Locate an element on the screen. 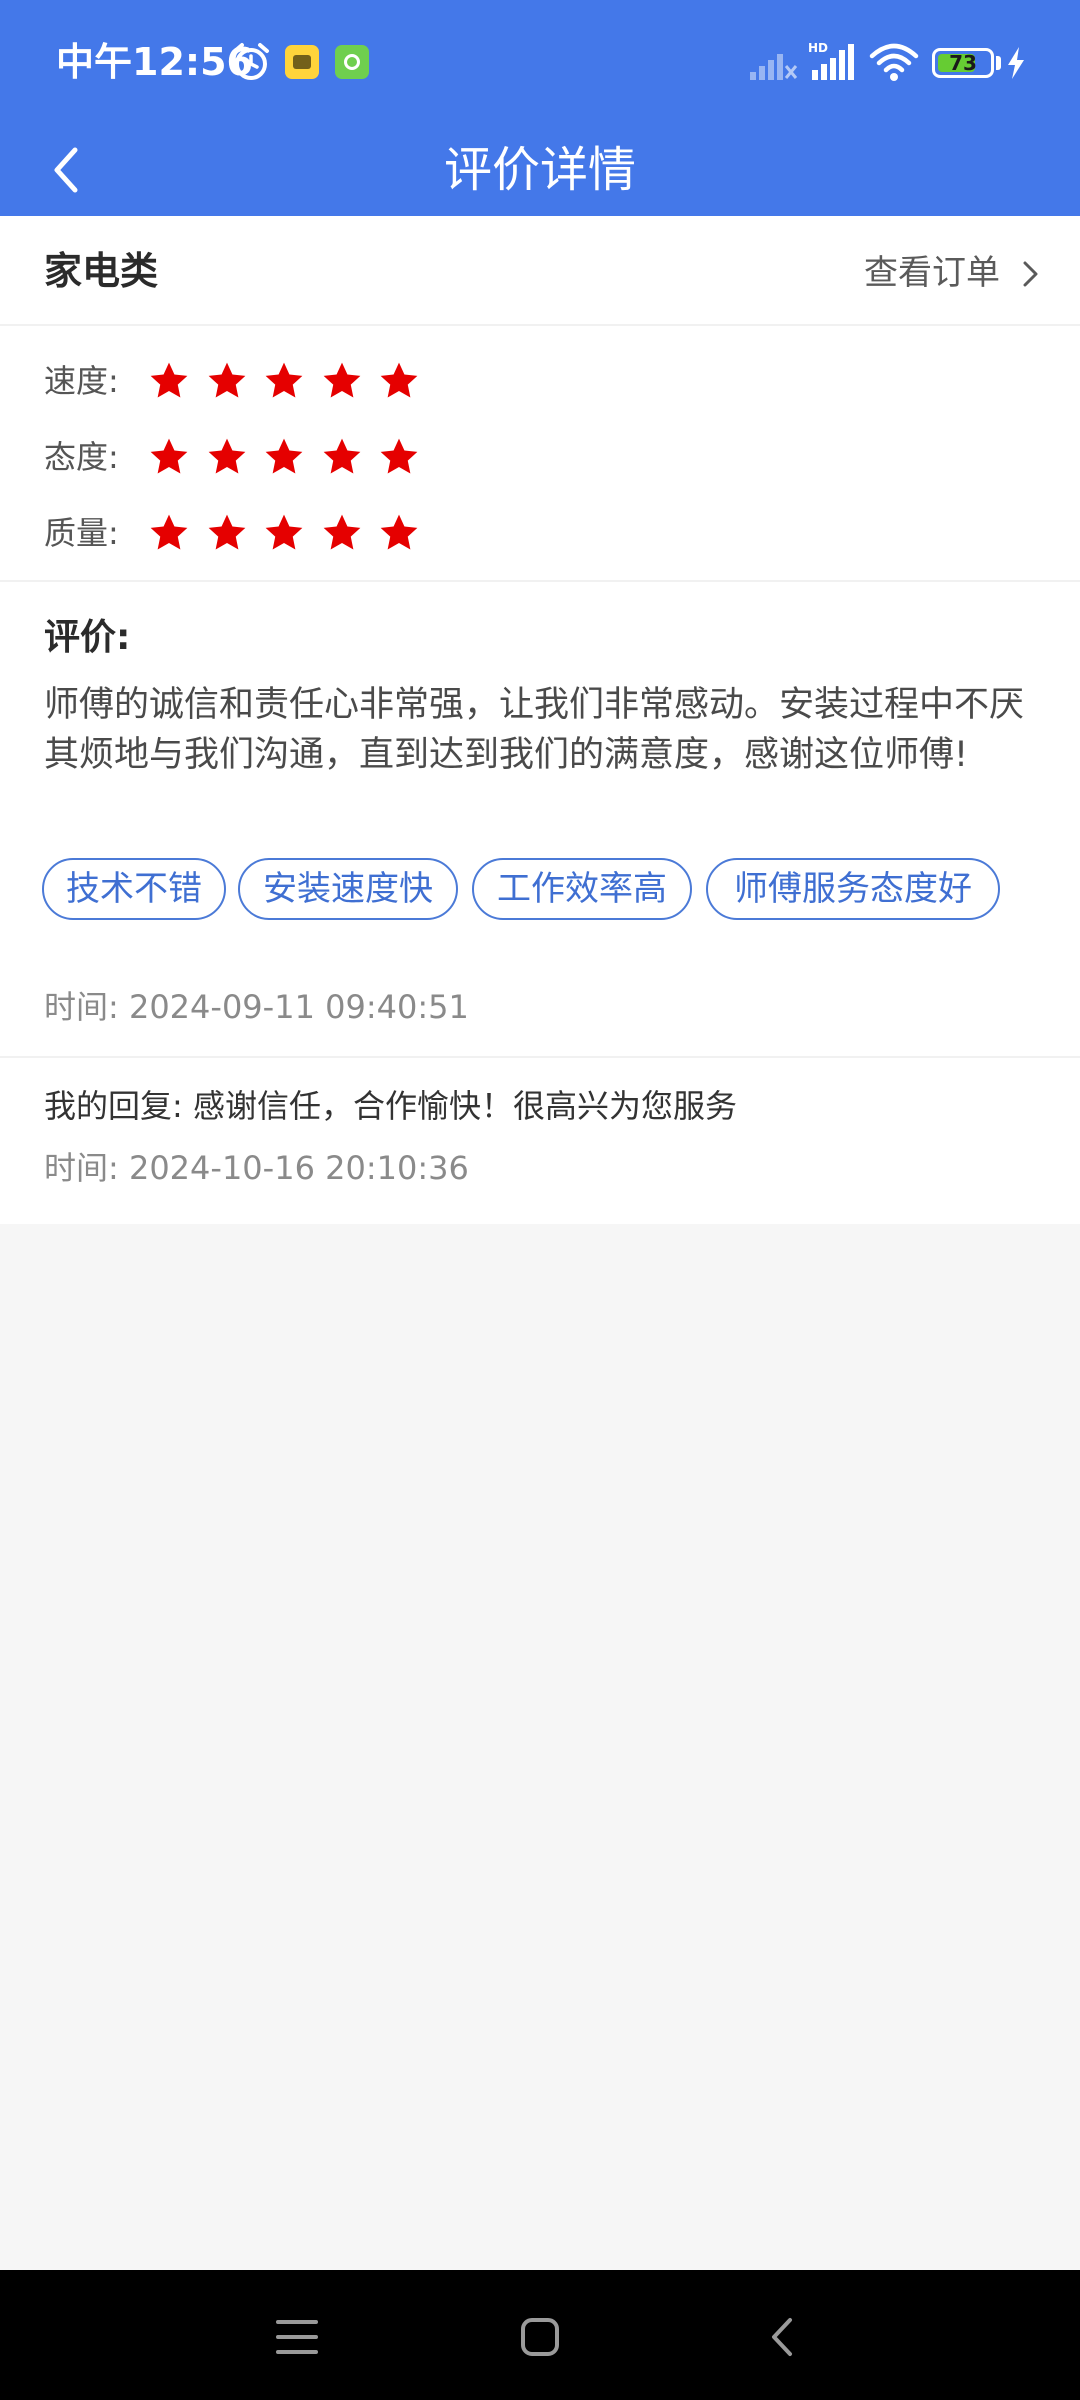  reply-text: 我的回复: 感谢信任，合作愉快！很高兴为您服务 is located at coordinates (390, 1106).